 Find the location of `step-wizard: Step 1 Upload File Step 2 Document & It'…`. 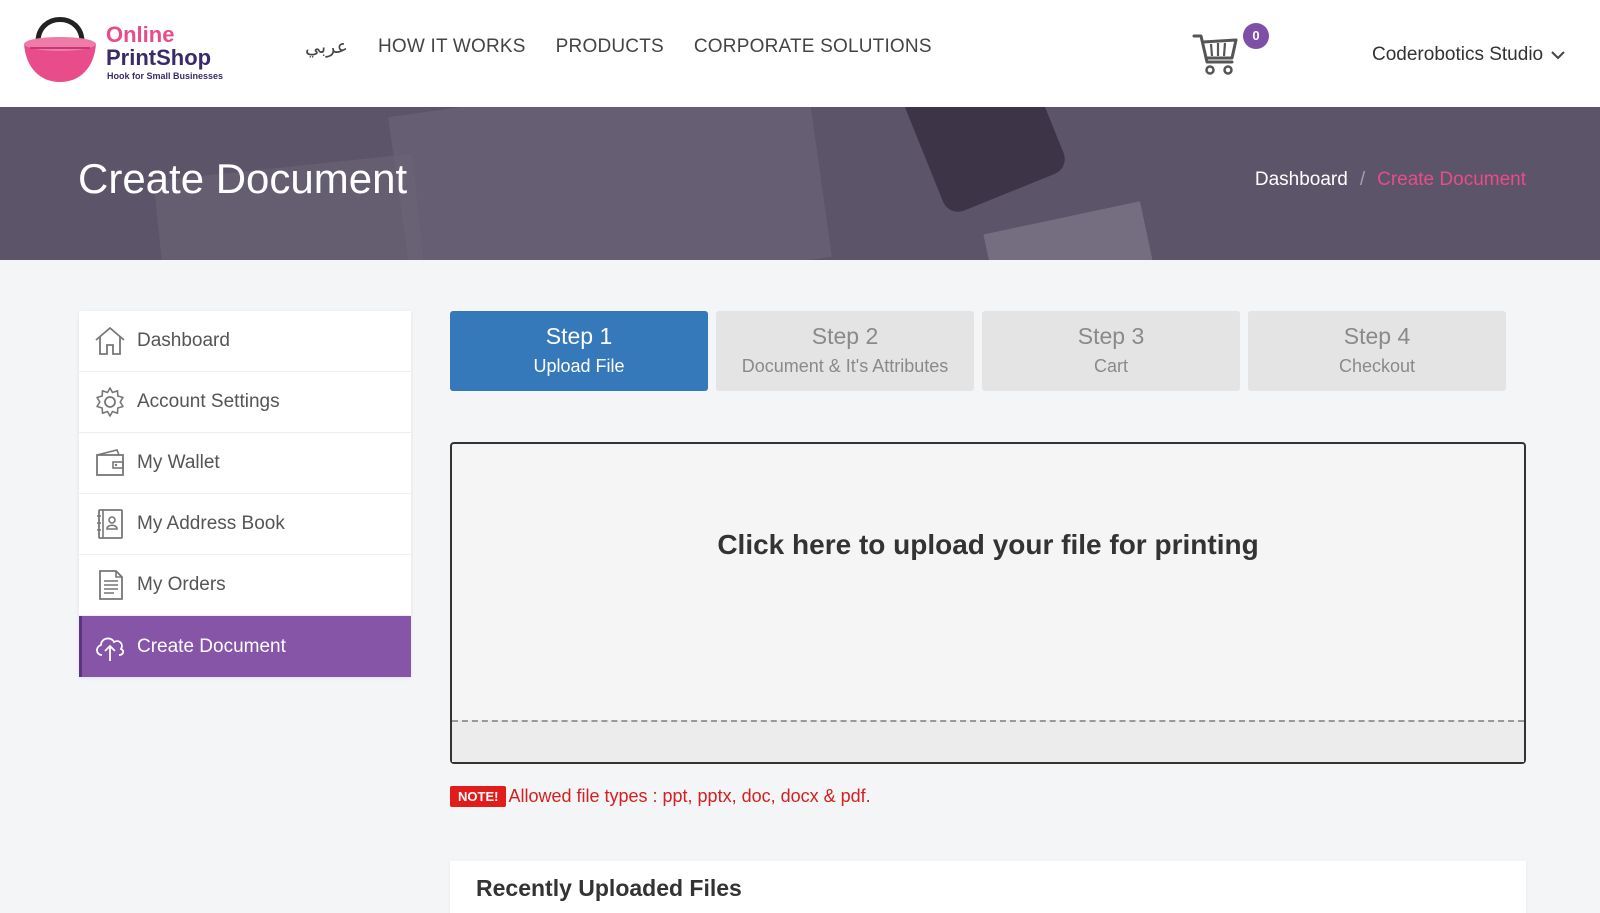

step-wizard: Step 1 Upload File Step 2 Document & It'… is located at coordinates (978, 351).